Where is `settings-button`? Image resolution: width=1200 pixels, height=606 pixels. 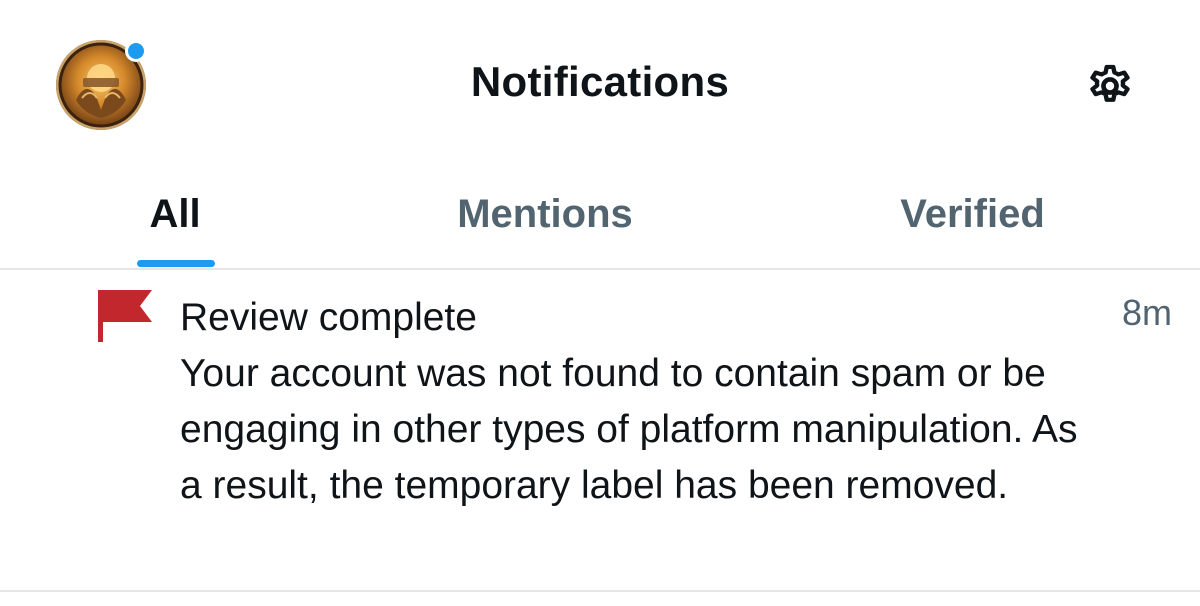
settings-button is located at coordinates (1110, 86).